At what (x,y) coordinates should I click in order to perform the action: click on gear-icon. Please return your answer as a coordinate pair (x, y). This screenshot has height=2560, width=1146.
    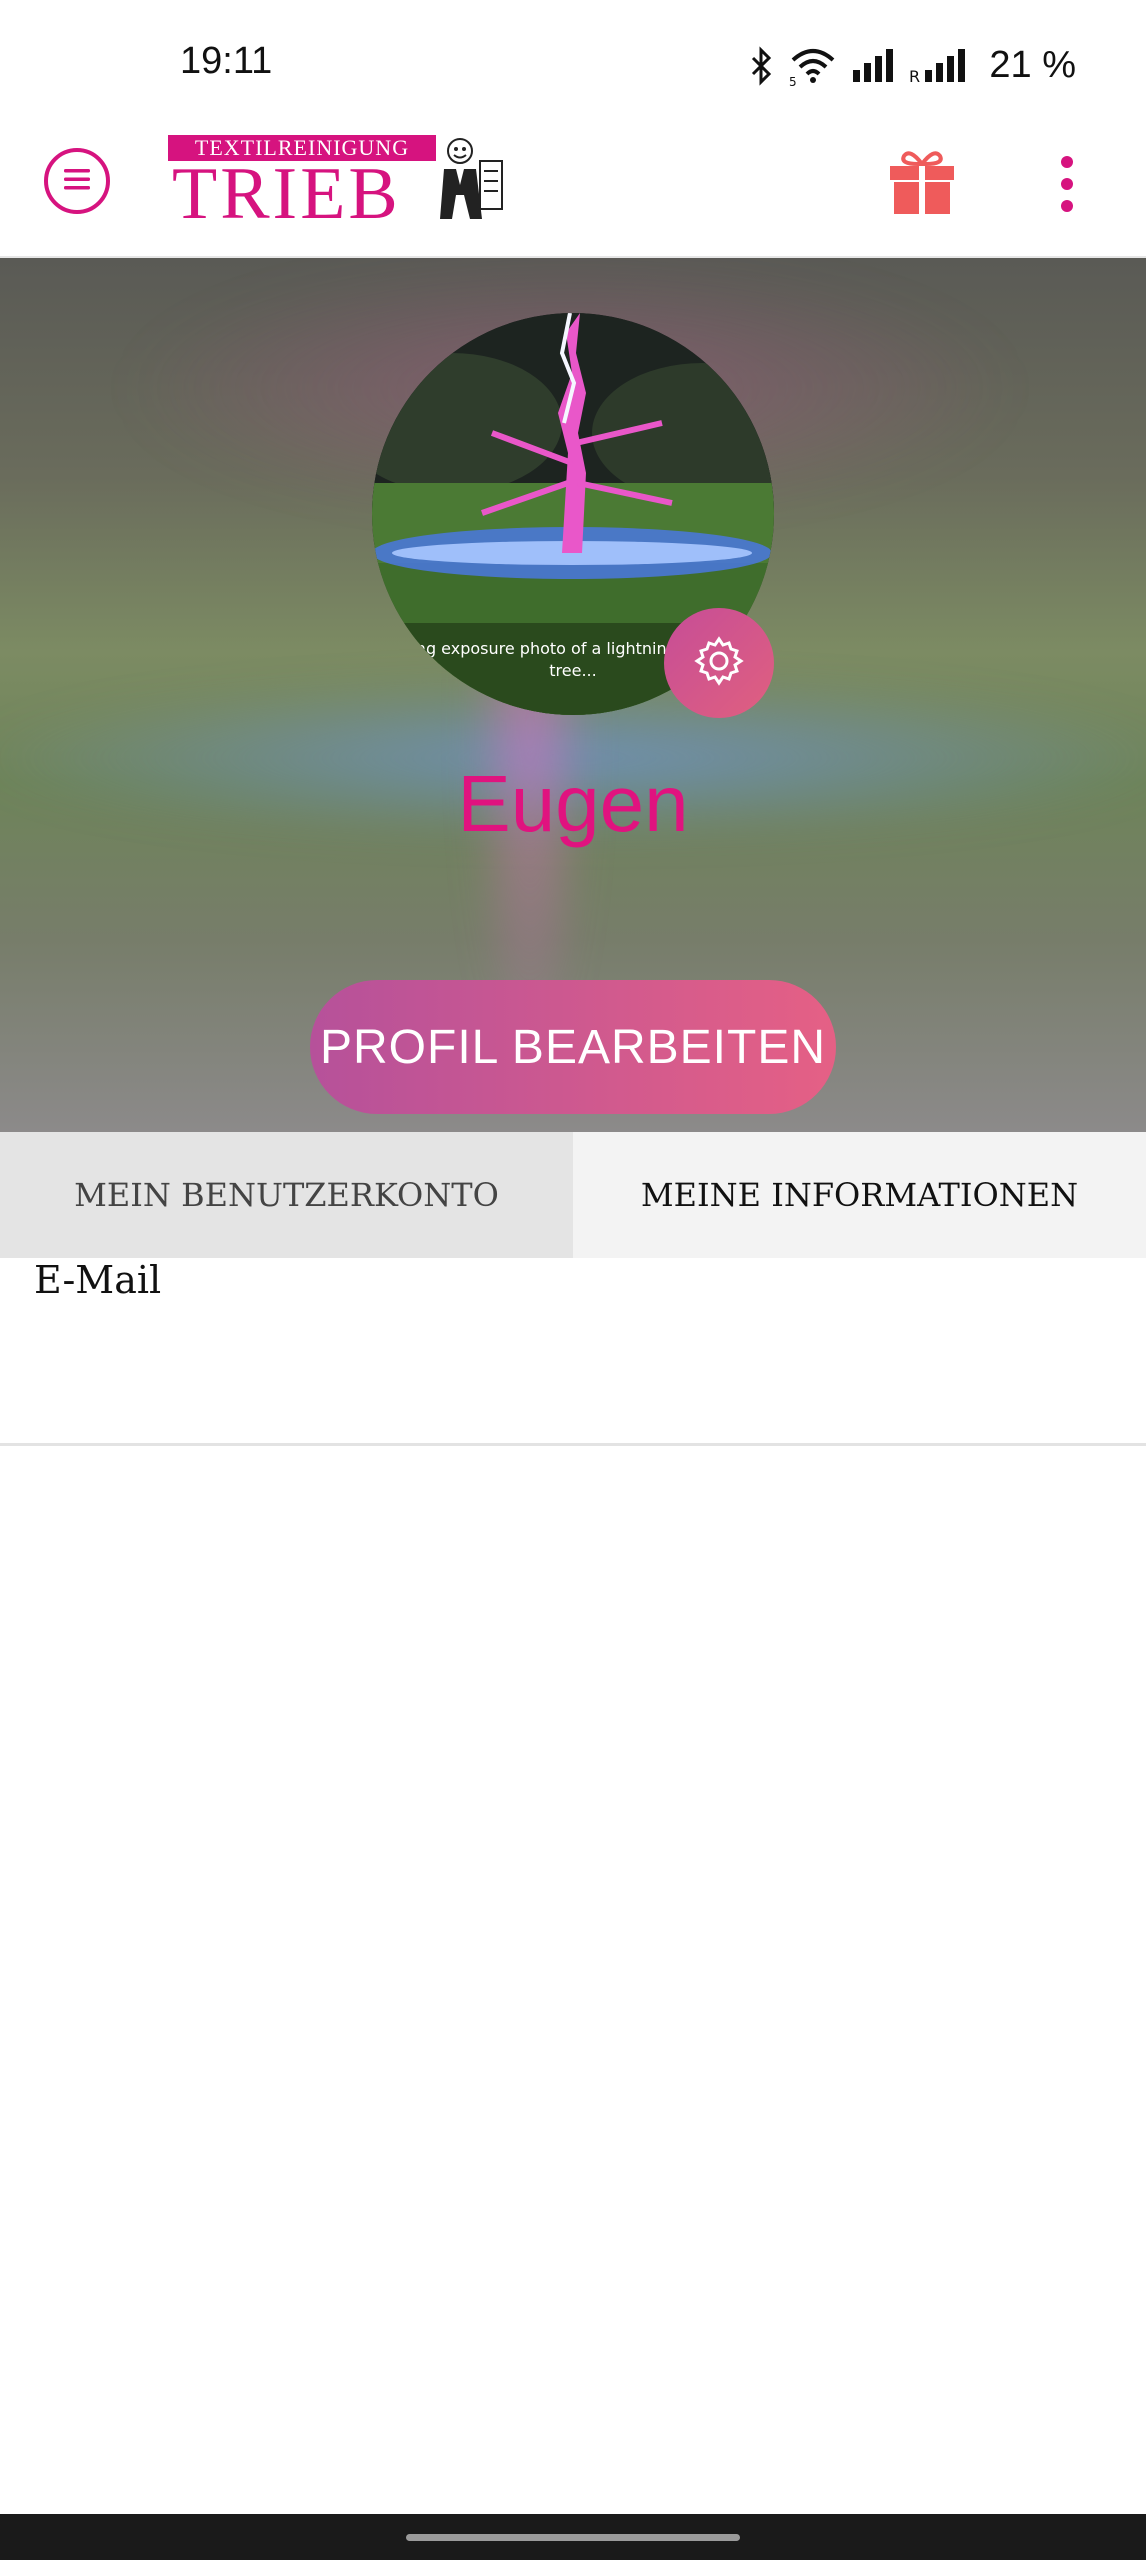
    Looking at the image, I should click on (719, 663).